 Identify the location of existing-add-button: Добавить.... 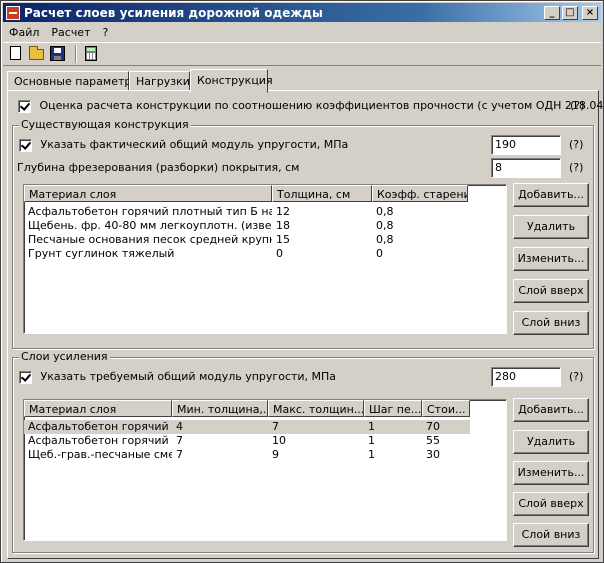
(551, 195).